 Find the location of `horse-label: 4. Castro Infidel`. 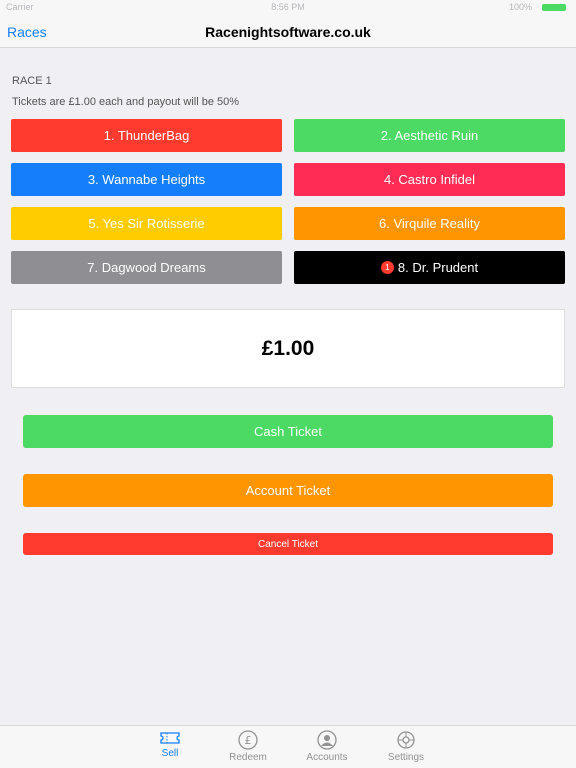

horse-label: 4. Castro Infidel is located at coordinates (429, 179).